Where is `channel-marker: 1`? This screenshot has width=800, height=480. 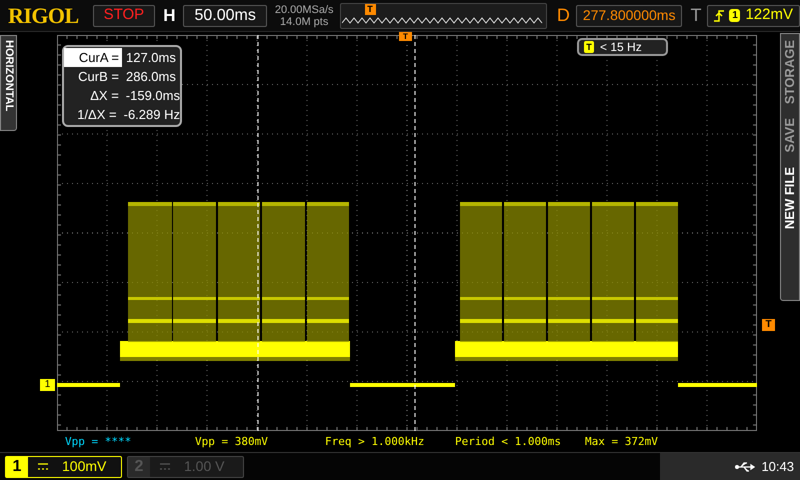
channel-marker: 1 is located at coordinates (47, 385).